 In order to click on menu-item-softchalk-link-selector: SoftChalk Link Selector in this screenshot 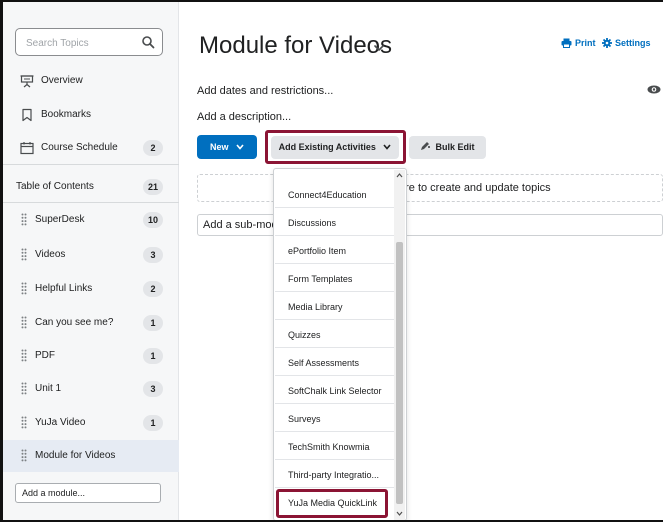, I will do `click(335, 390)`.